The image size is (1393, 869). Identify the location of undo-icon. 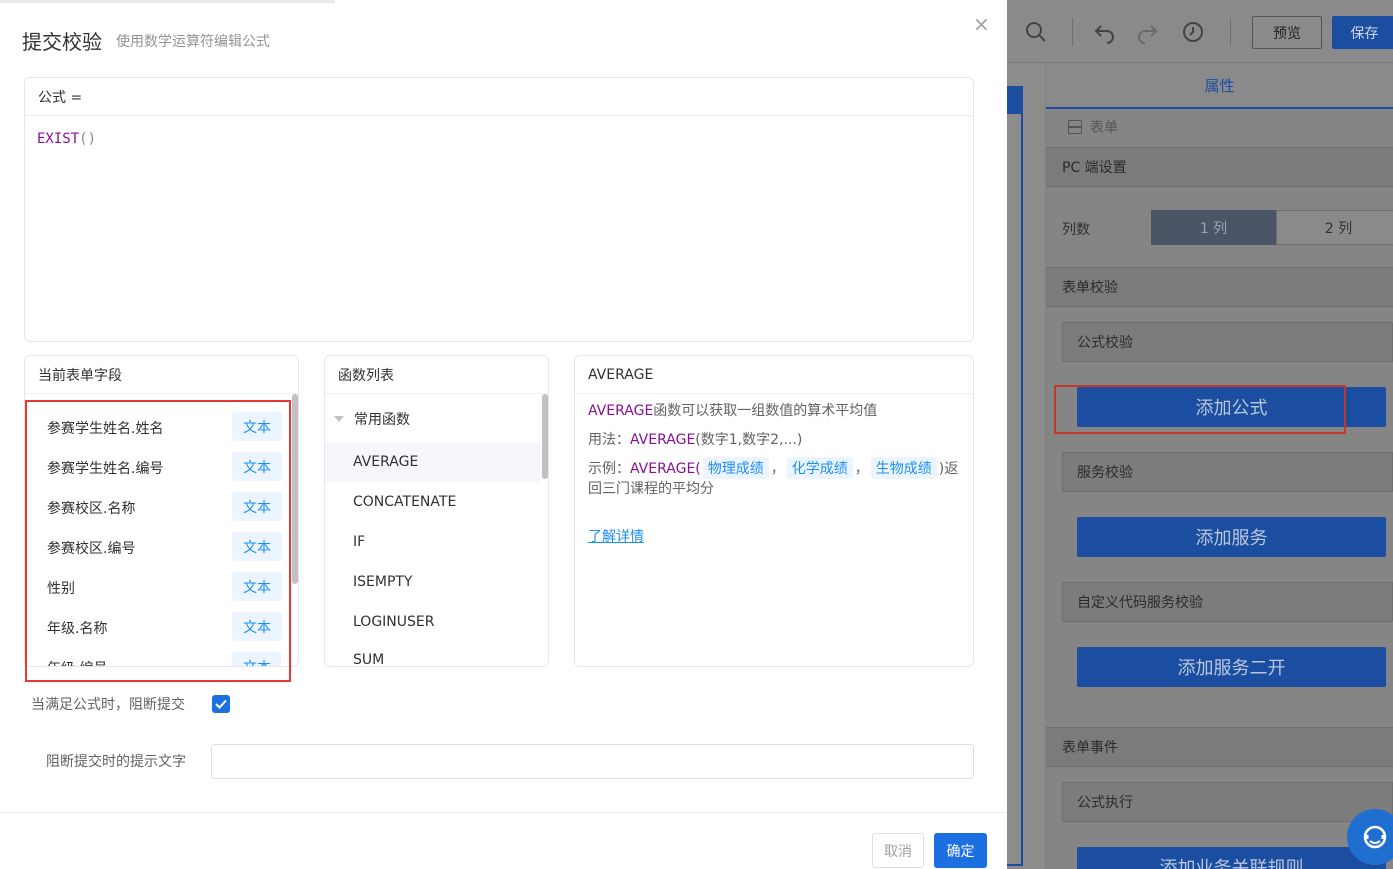
(1104, 32).